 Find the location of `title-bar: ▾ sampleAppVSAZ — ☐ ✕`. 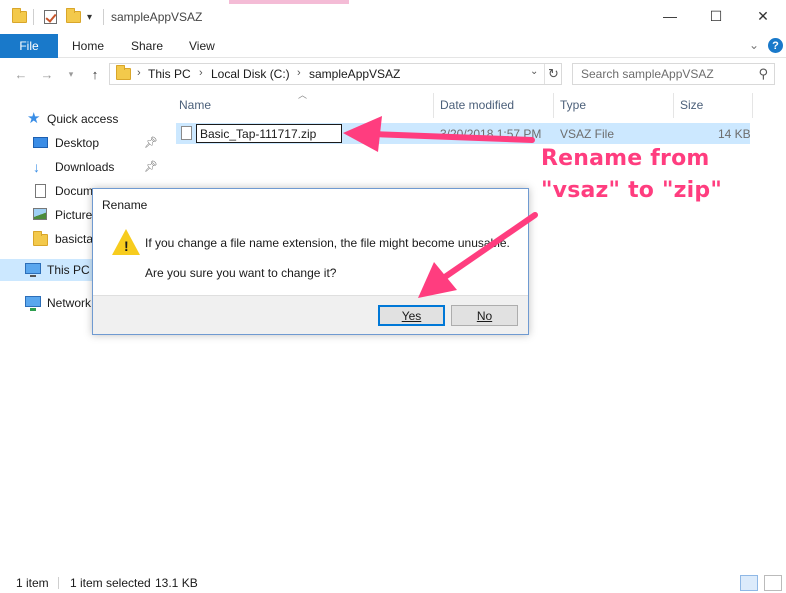

title-bar: ▾ sampleAppVSAZ — ☐ ✕ is located at coordinates (393, 17).